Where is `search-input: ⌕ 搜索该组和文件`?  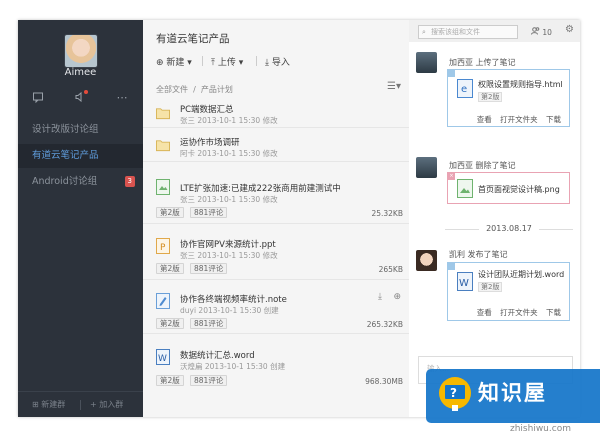
search-input: ⌕ 搜索该组和文件 is located at coordinates (468, 32).